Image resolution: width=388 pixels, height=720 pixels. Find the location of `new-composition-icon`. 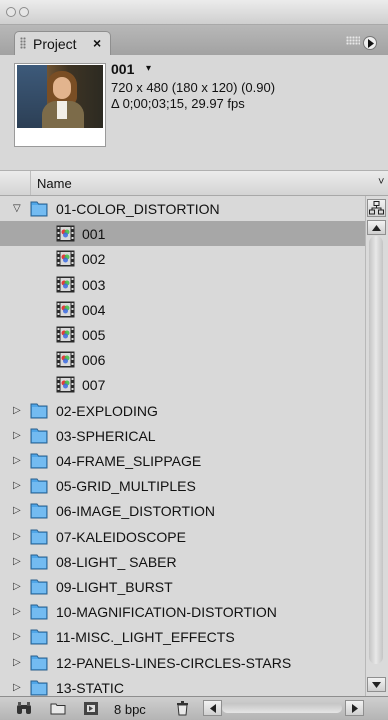

new-composition-icon is located at coordinates (91, 710).